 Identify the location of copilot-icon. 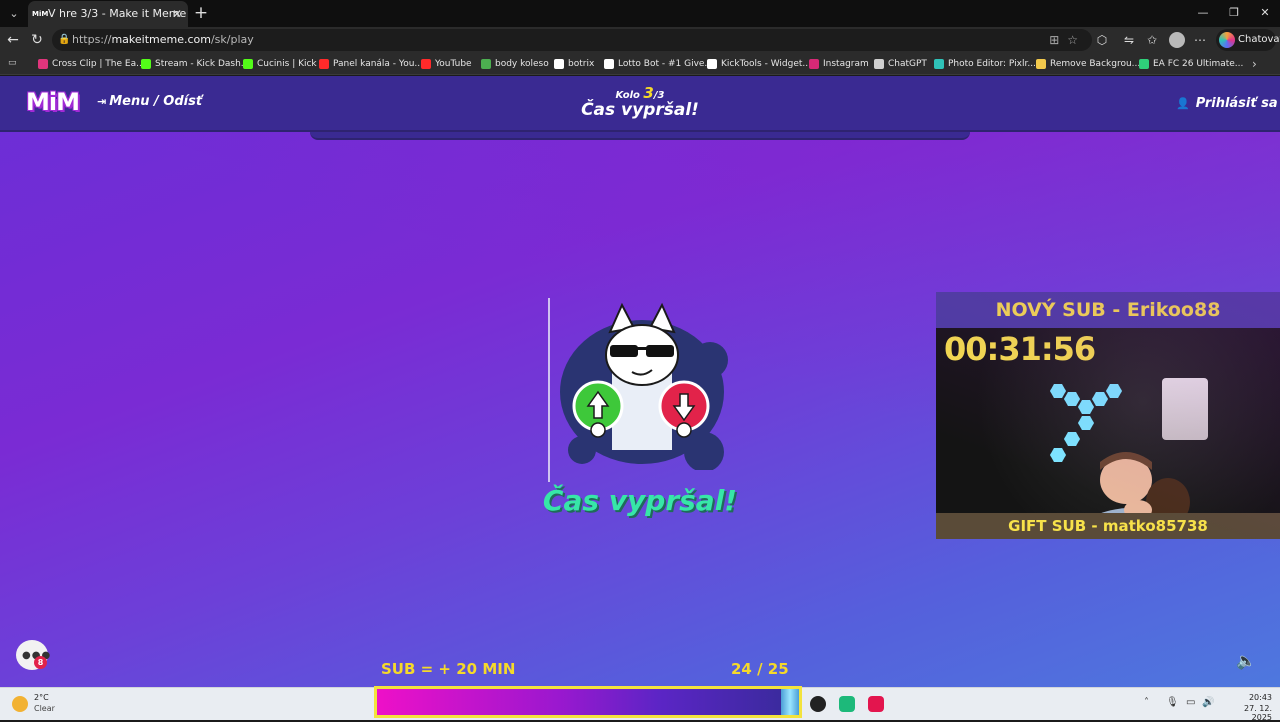
(1227, 40).